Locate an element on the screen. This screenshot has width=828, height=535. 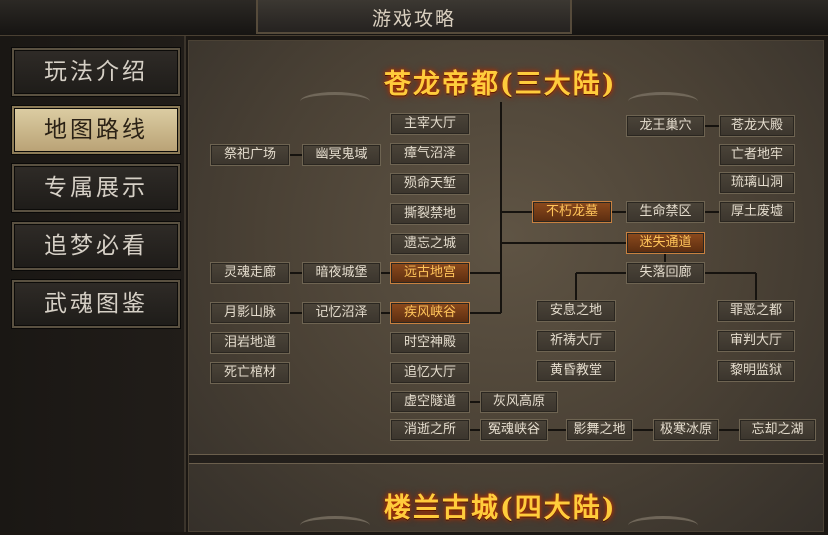
location-node: 遗忘之城 is located at coordinates (430, 244).